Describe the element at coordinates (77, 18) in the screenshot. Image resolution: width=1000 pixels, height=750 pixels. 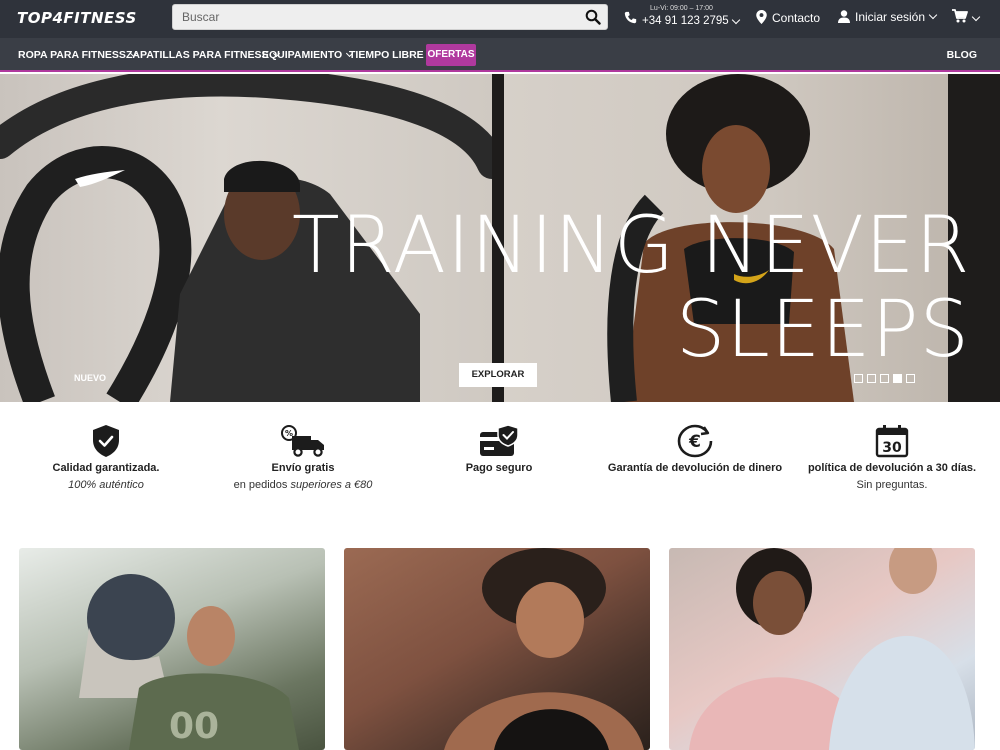
I see `logo: TOP4FITNESS` at that location.